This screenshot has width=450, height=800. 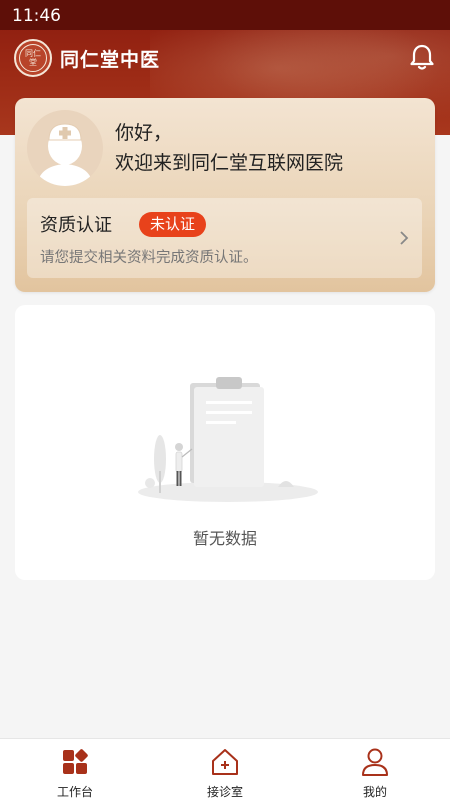 What do you see at coordinates (225, 762) in the screenshot?
I see `house-plus-icon` at bounding box center [225, 762].